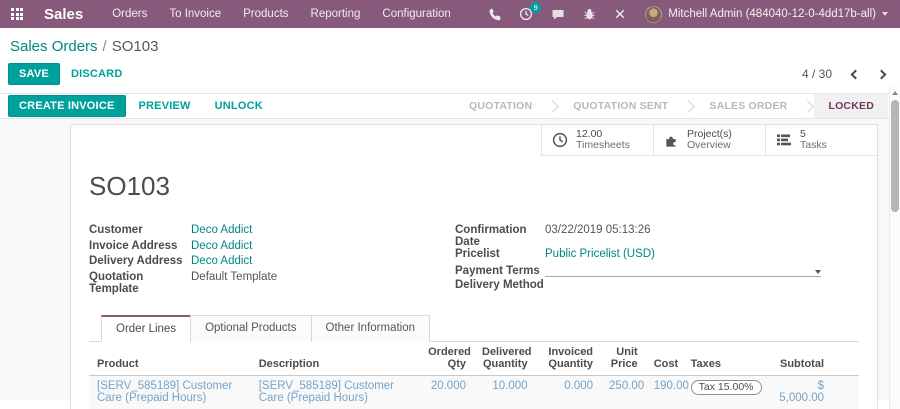  I want to click on status-quotation-sent: QUOTATION SENT, so click(620, 106).